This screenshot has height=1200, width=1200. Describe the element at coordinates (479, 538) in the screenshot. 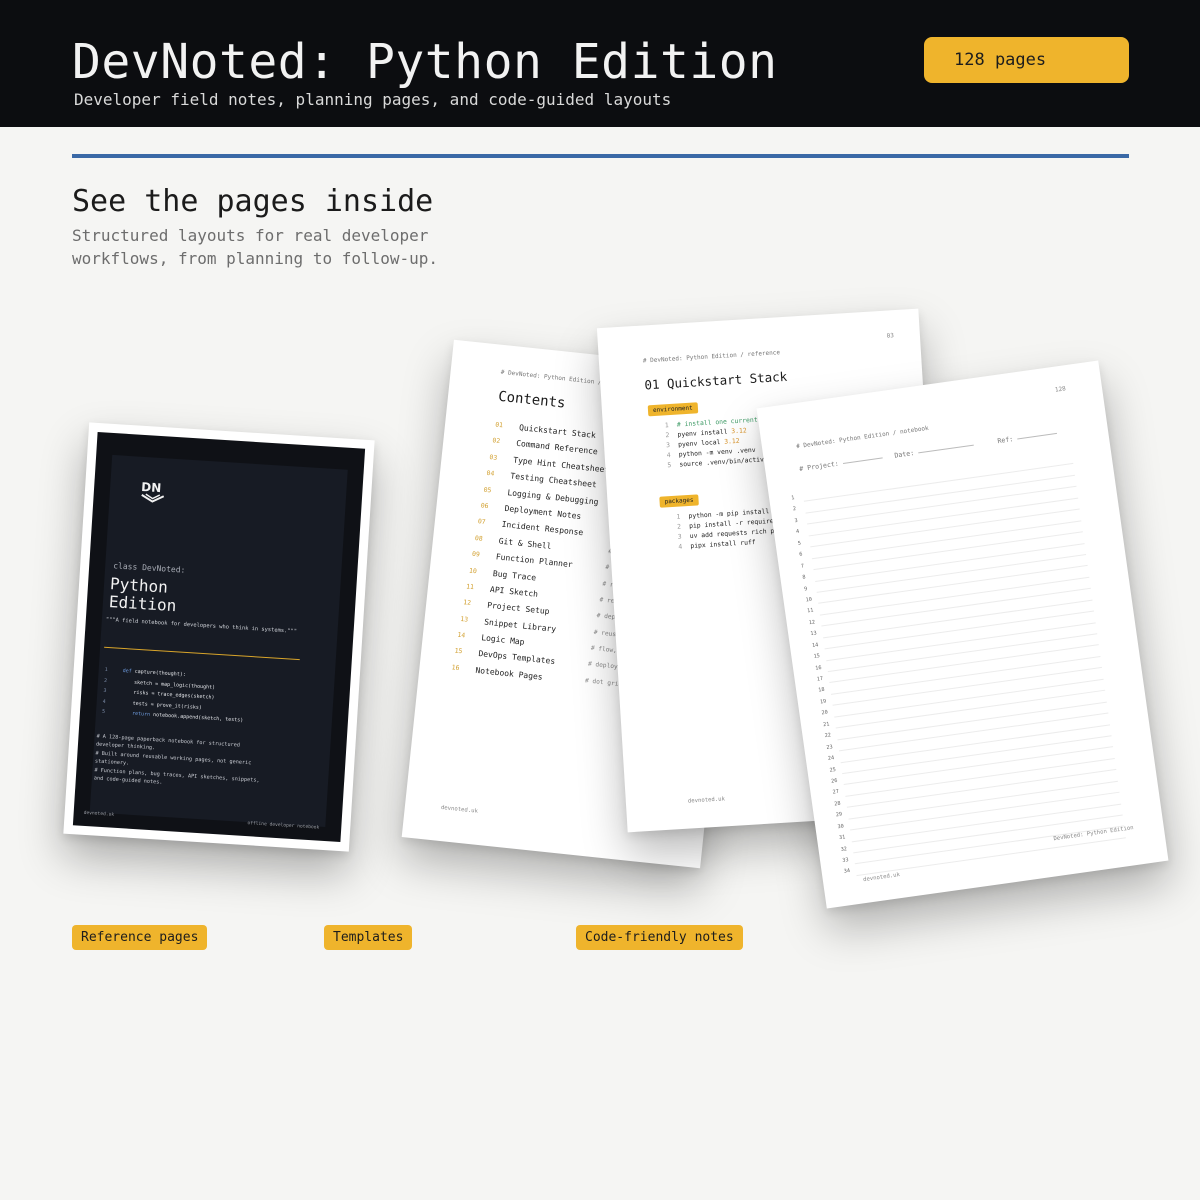

I see `toc-item-number: 08` at that location.